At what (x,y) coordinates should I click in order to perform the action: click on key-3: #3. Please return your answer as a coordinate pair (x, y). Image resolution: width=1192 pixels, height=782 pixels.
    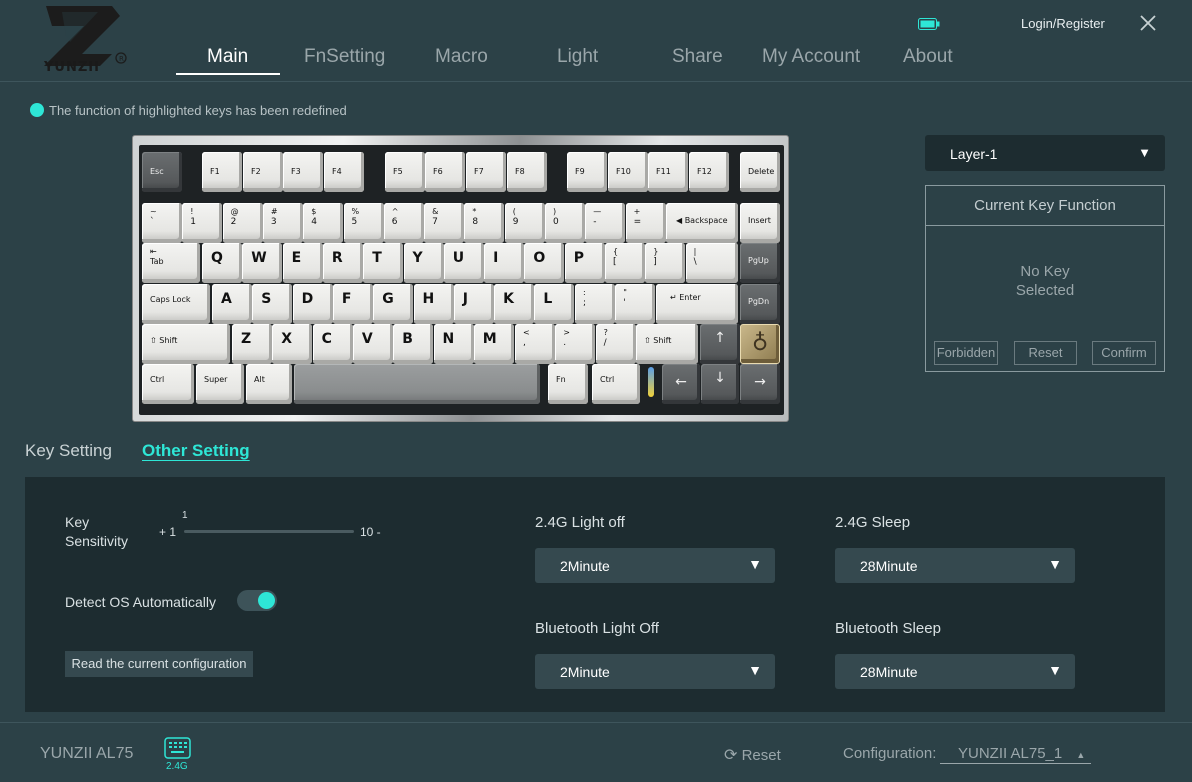
    Looking at the image, I should click on (282, 223).